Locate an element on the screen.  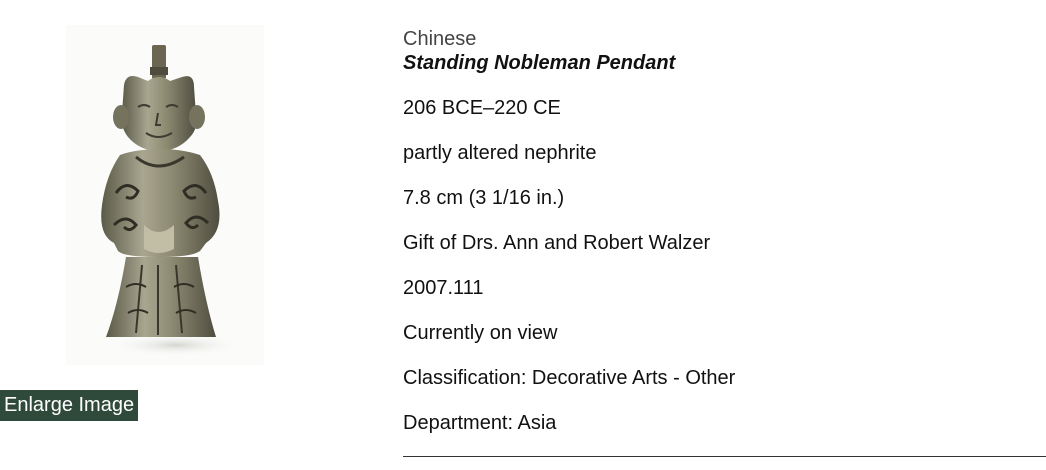
artwork-image is located at coordinates (165, 195).